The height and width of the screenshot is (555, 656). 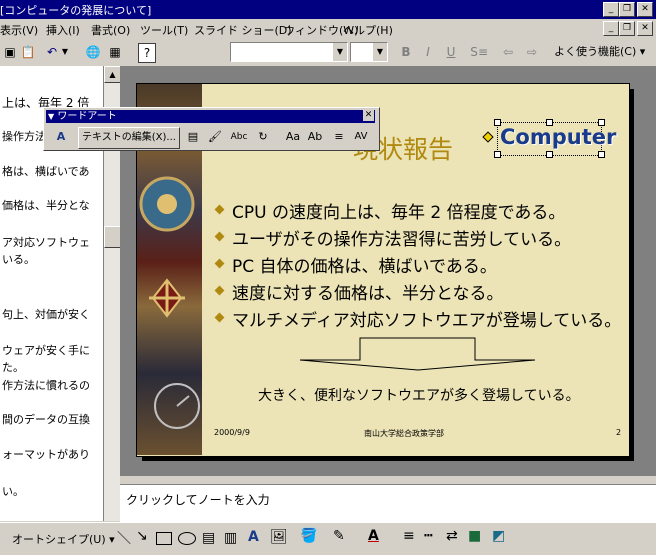 I want to click on outline-line: ォーマットがあり, so click(x=46, y=454).